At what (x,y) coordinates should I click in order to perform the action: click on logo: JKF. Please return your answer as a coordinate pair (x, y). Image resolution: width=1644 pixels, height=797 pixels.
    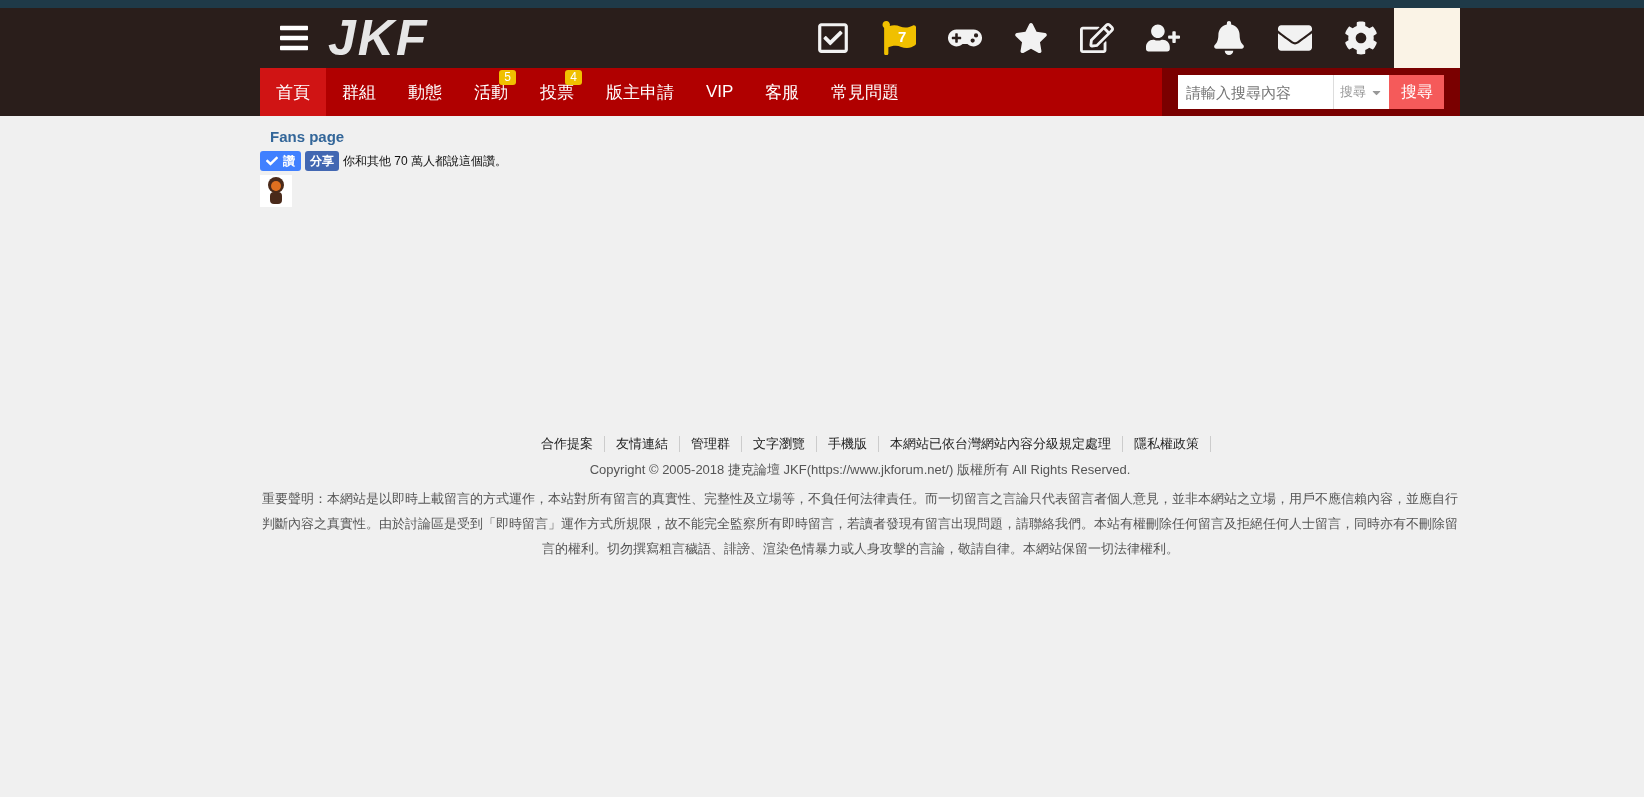
    Looking at the image, I should click on (378, 38).